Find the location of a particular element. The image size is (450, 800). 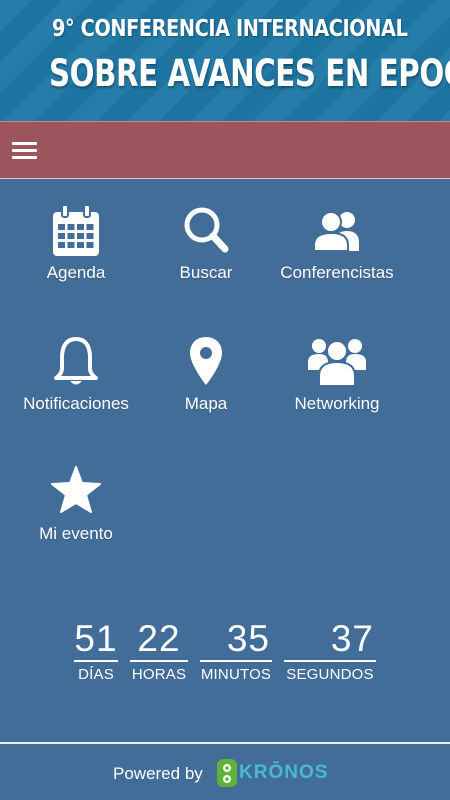

kronos-logo-icon is located at coordinates (227, 773).